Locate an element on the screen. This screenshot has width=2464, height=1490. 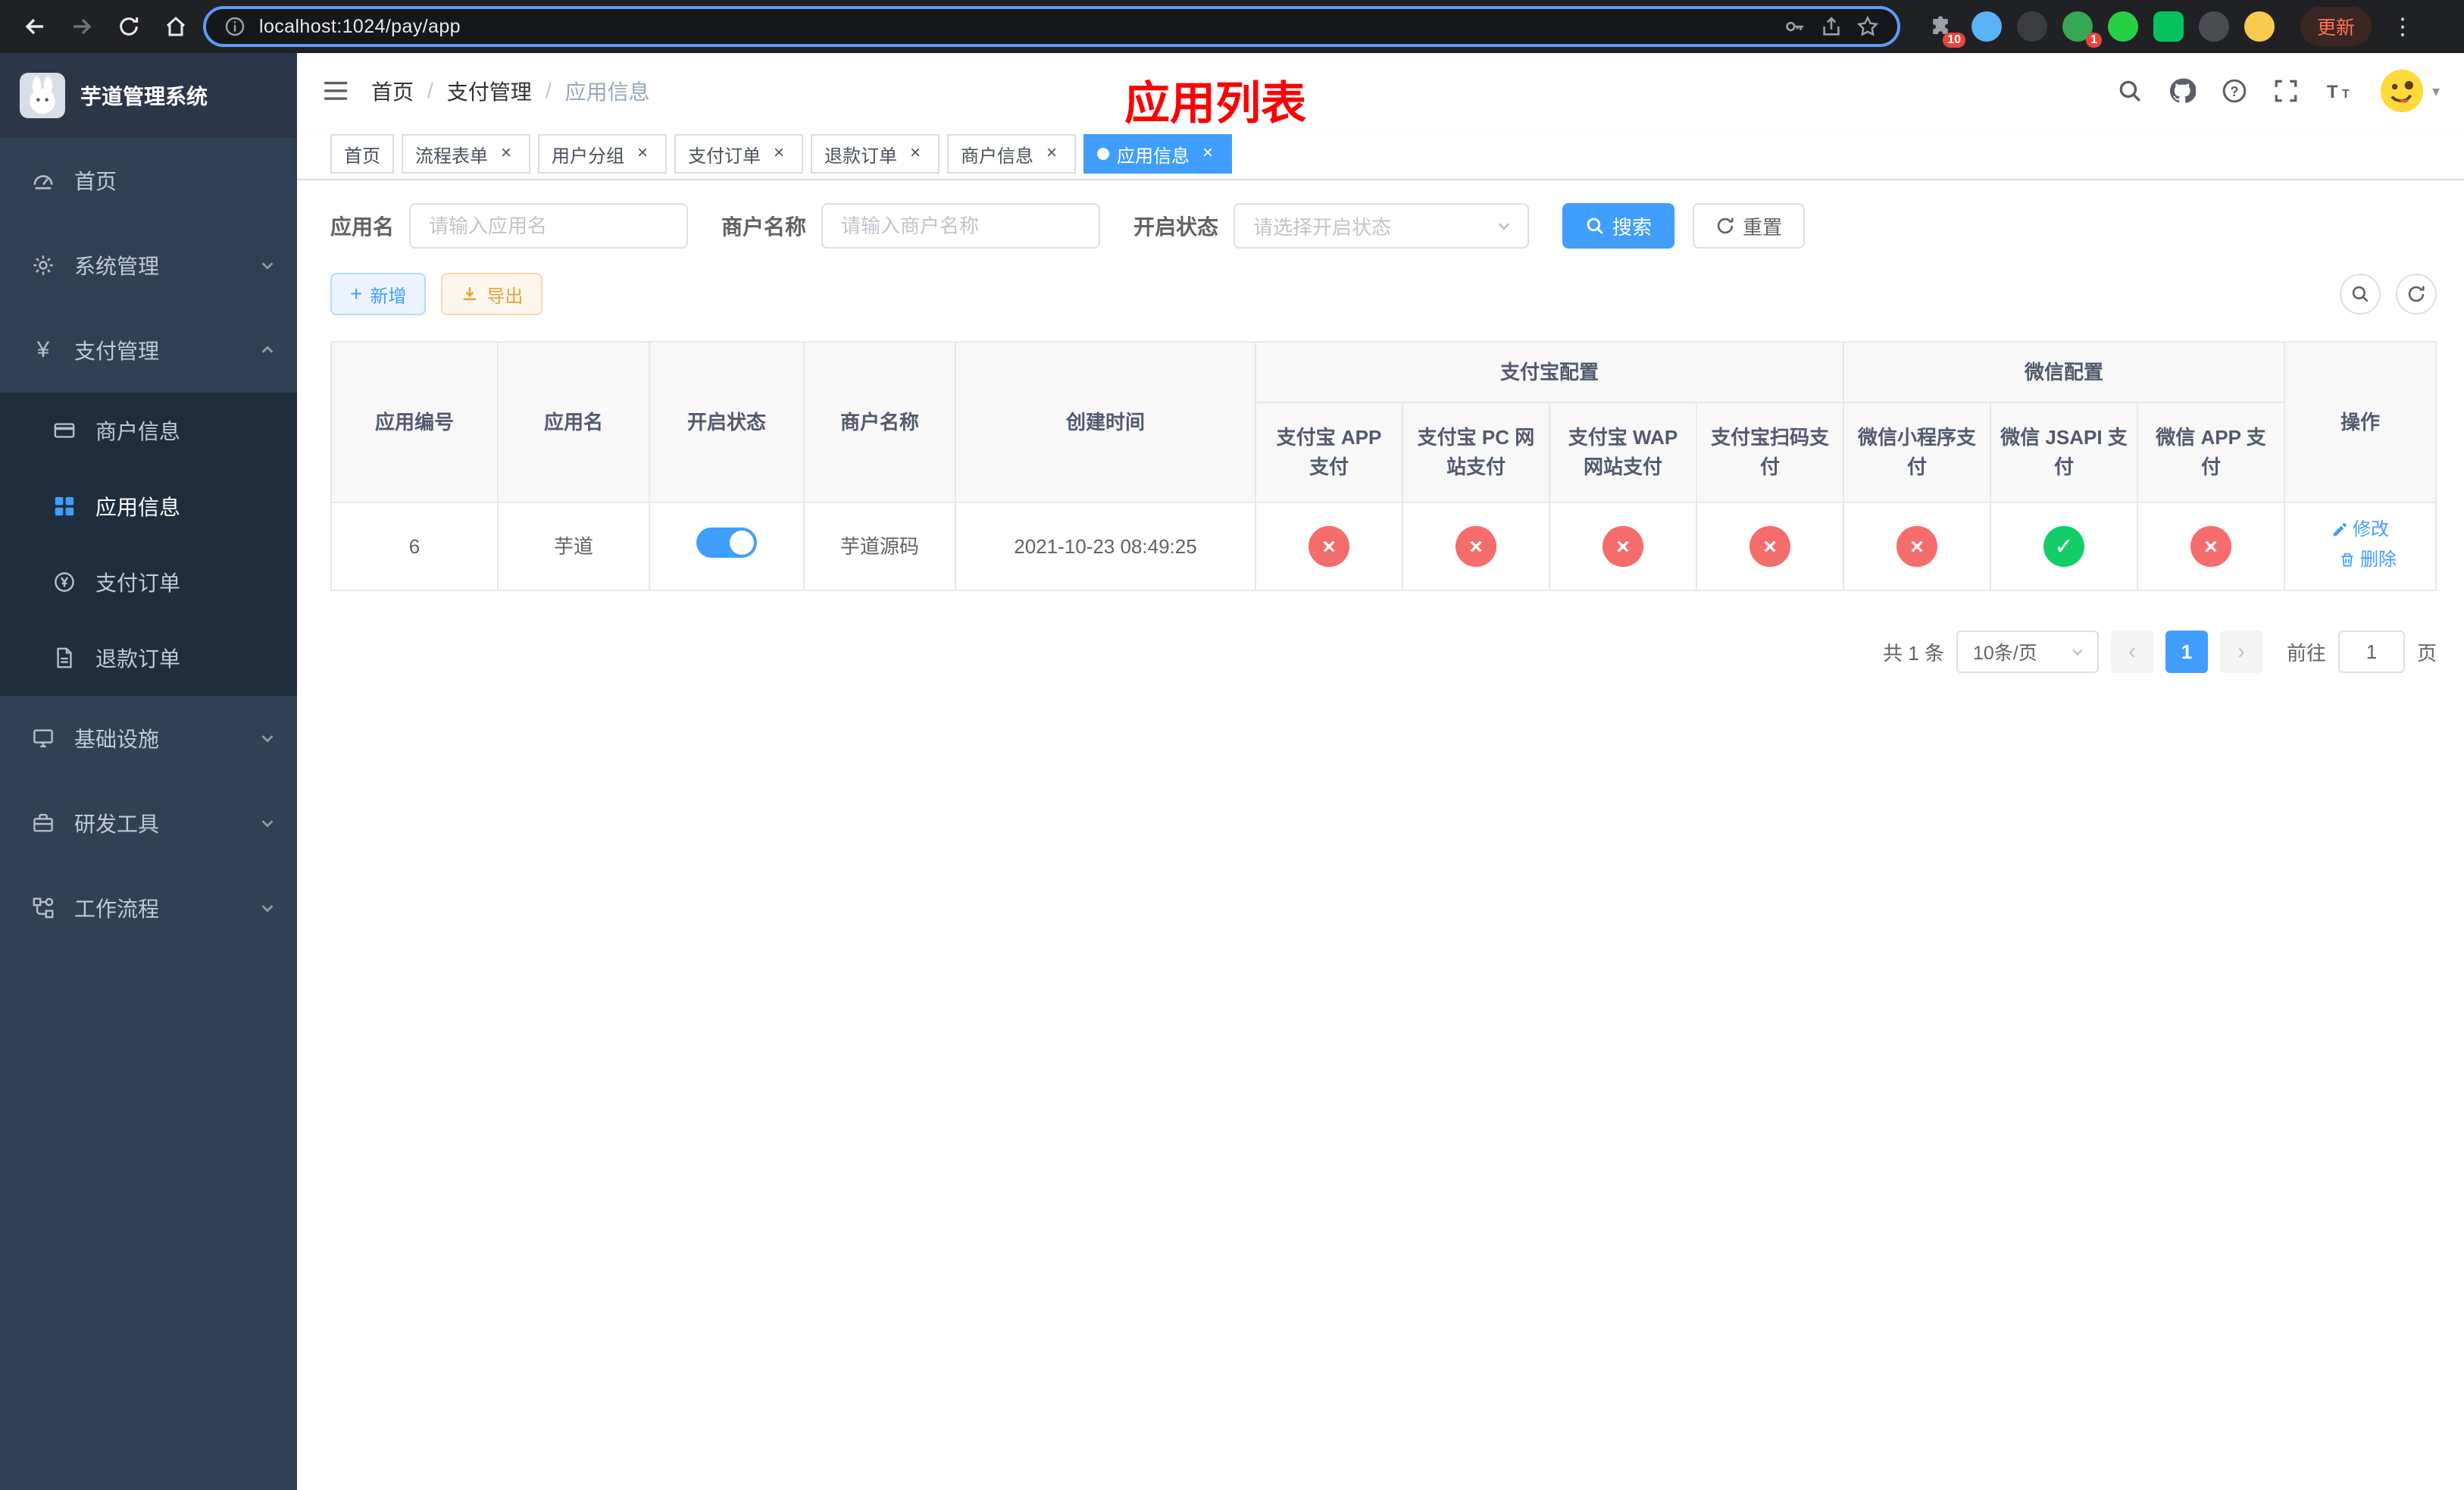
sidebar-item-label: 基础设施 is located at coordinates (117, 739).